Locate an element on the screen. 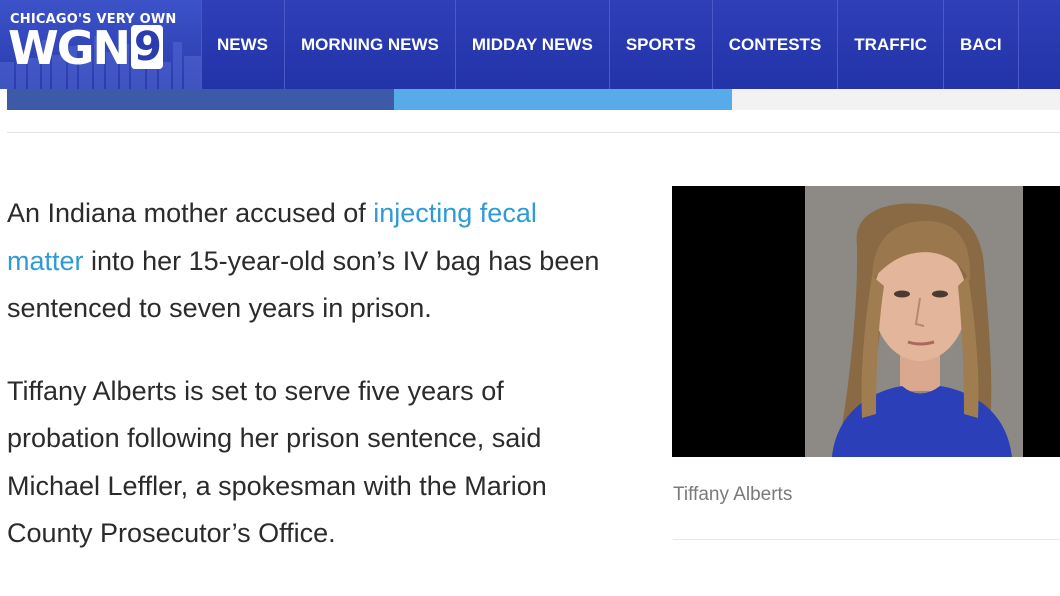 The image size is (1060, 596). nav-item-sports: SPORTS is located at coordinates (661, 44).